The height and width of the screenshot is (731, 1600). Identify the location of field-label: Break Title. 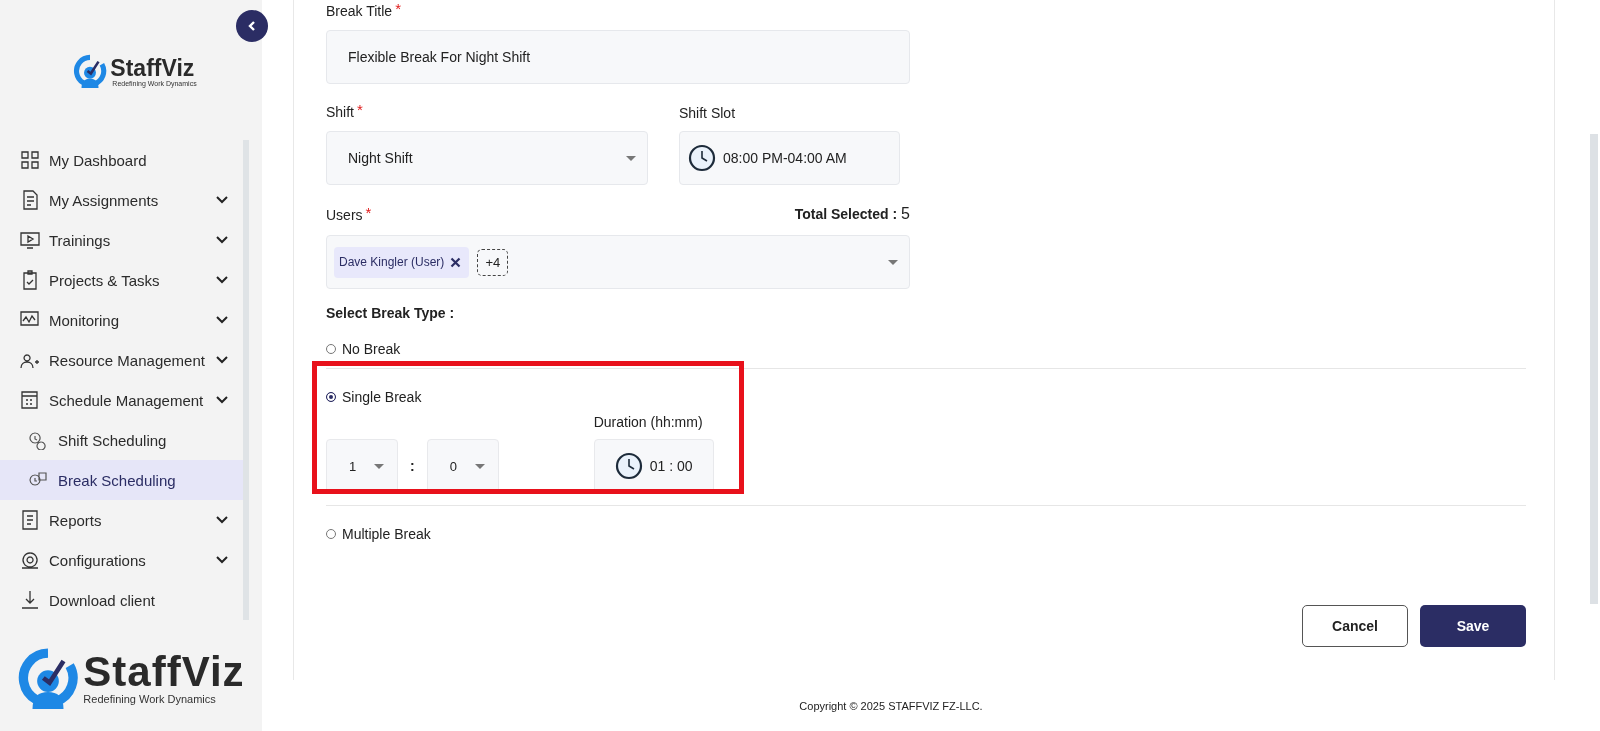
(359, 11).